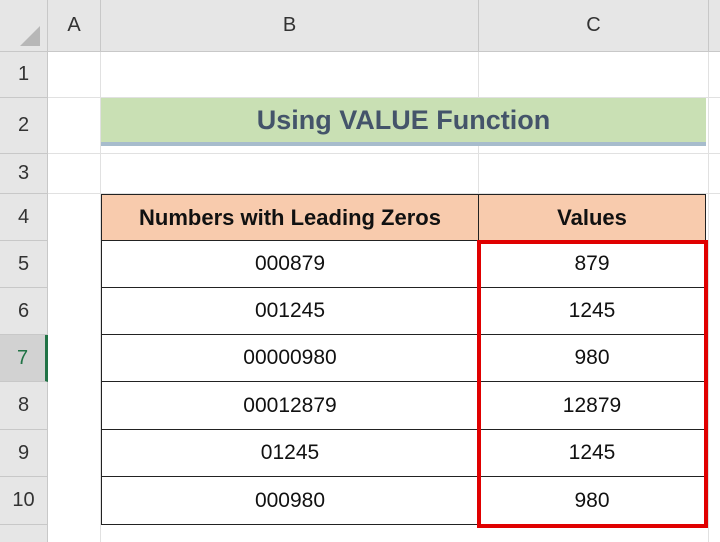  Describe the element at coordinates (24, 311) in the screenshot. I see `row-header-6: 6` at that location.